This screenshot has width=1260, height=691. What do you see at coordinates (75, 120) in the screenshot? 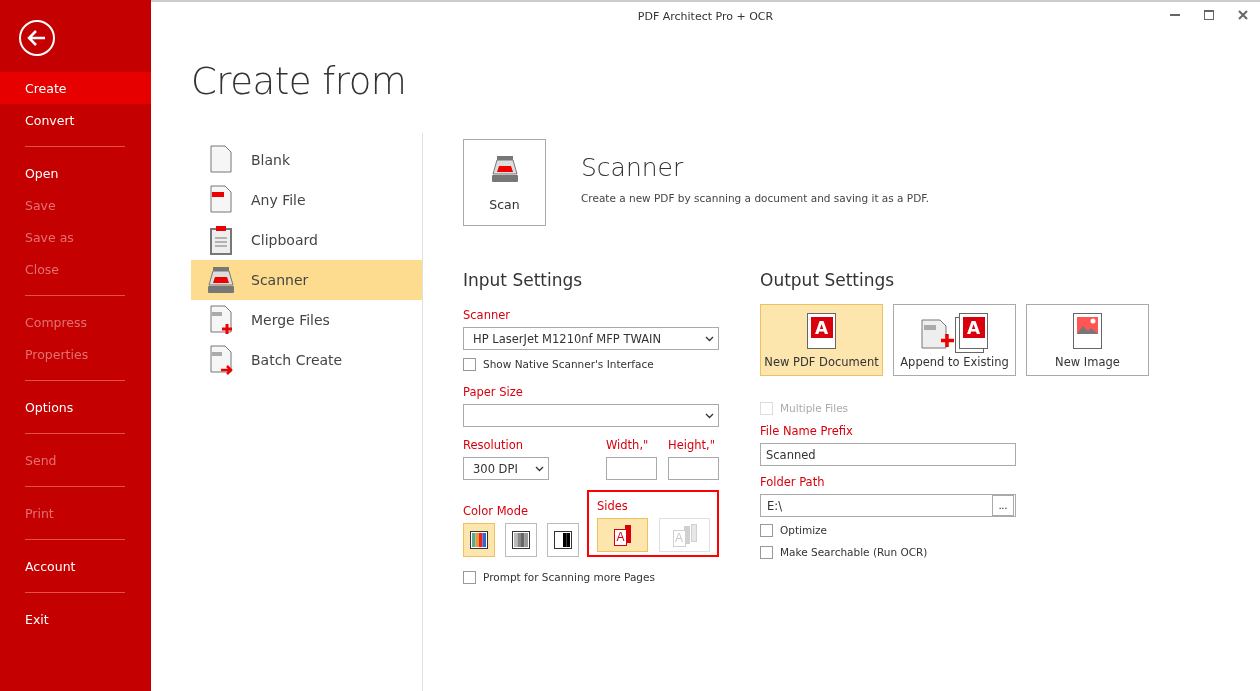
I see `sidebar-item: Convert` at bounding box center [75, 120].